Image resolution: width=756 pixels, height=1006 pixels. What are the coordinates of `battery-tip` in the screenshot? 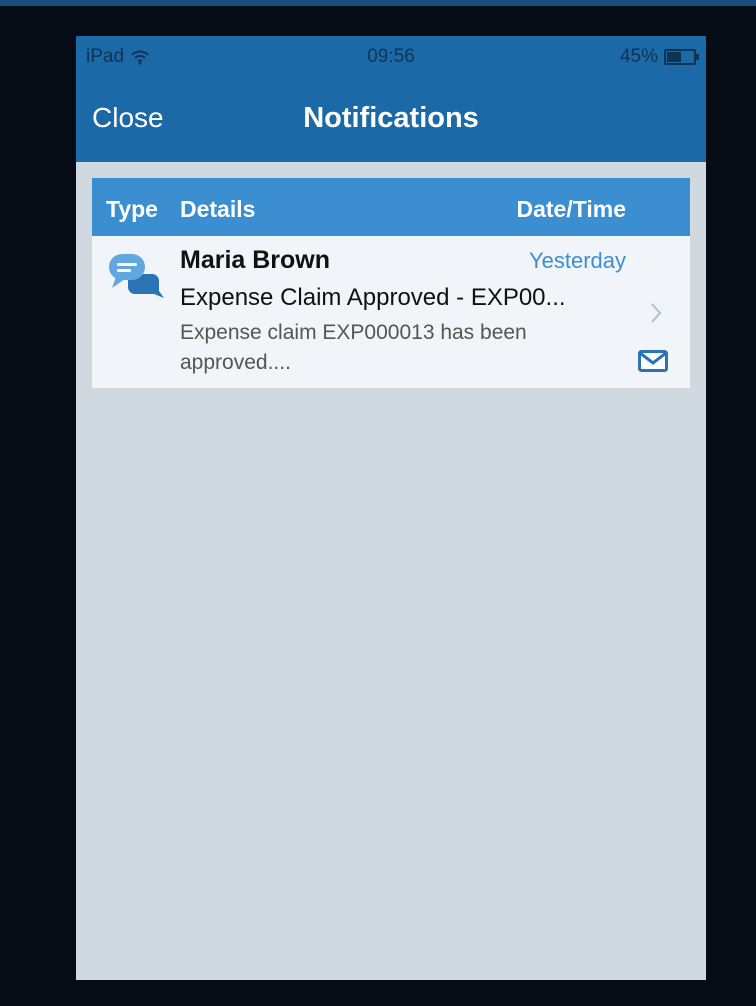 It's located at (697, 57).